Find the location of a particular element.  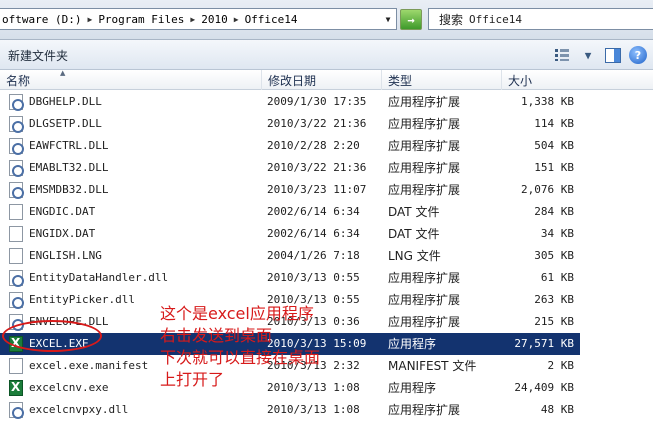

file-size: 215 KB is located at coordinates (554, 321).